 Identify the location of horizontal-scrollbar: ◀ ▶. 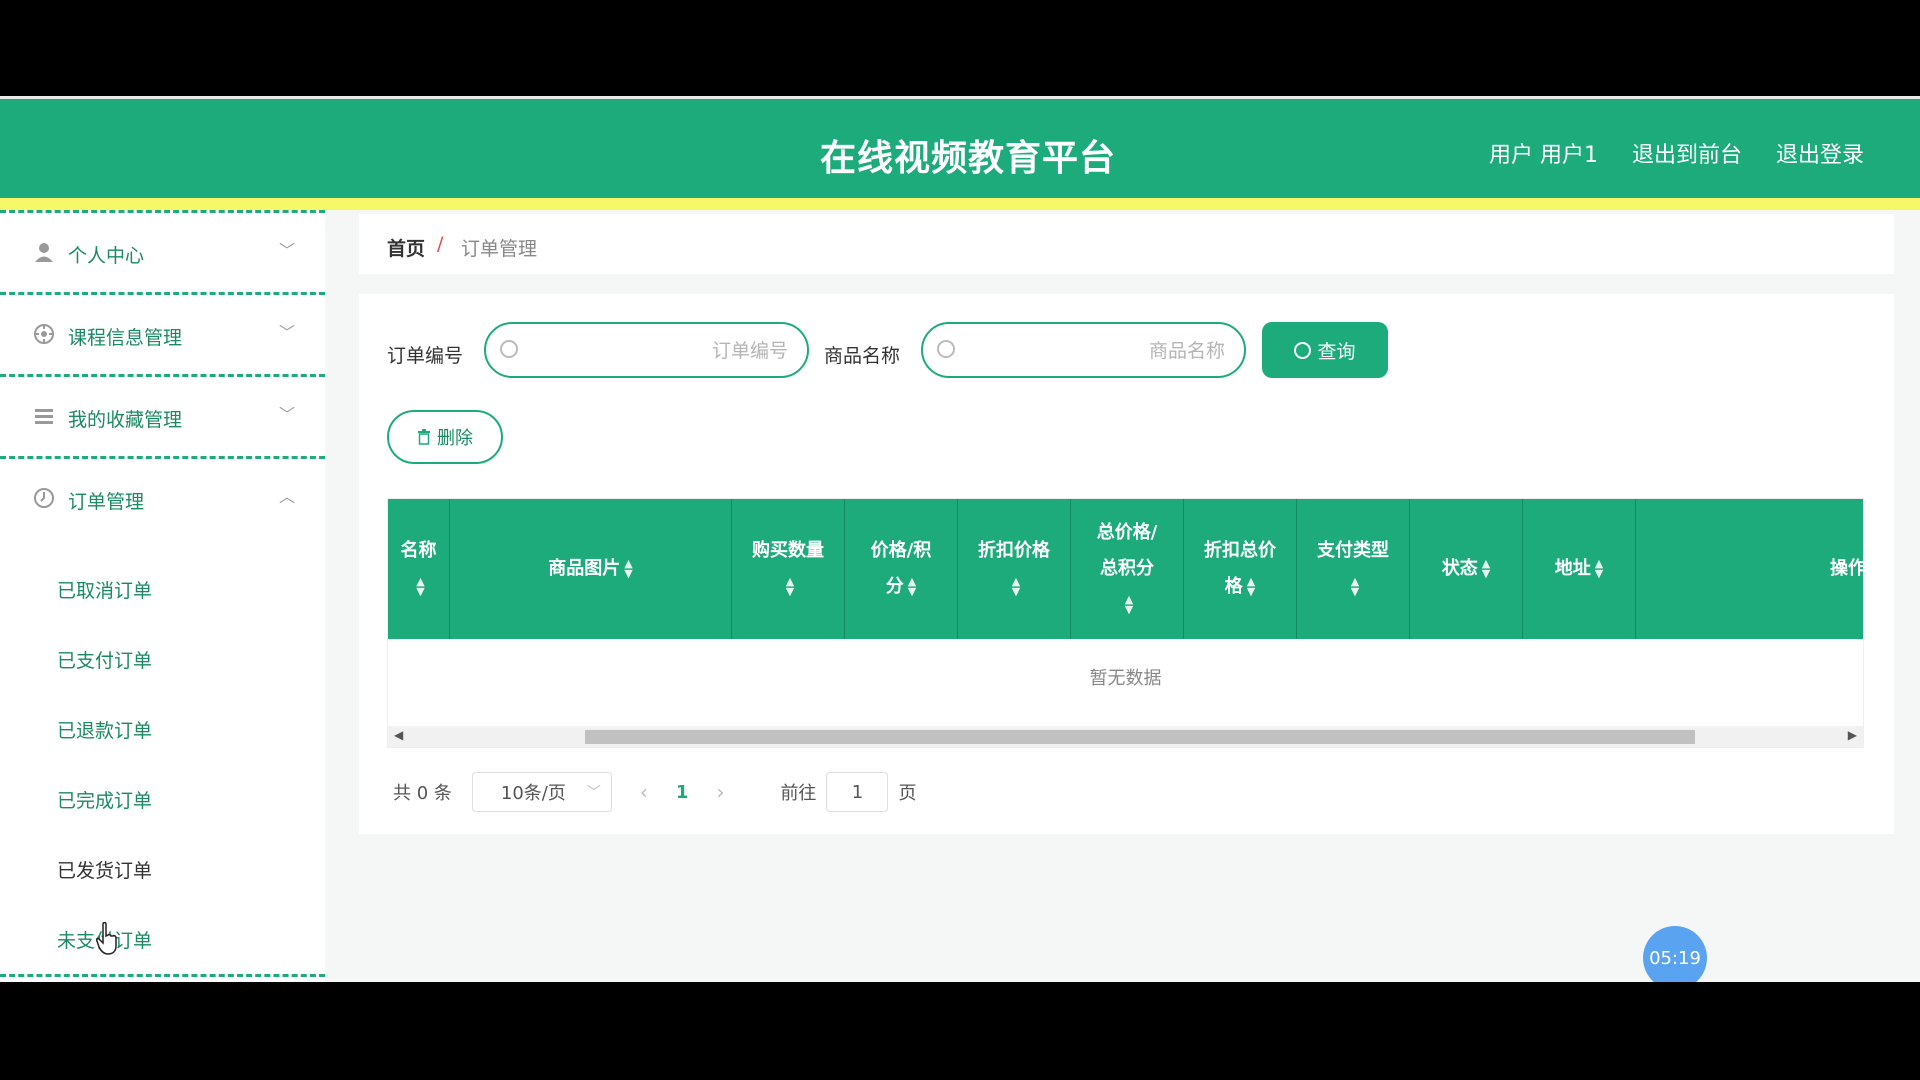
(1125, 736).